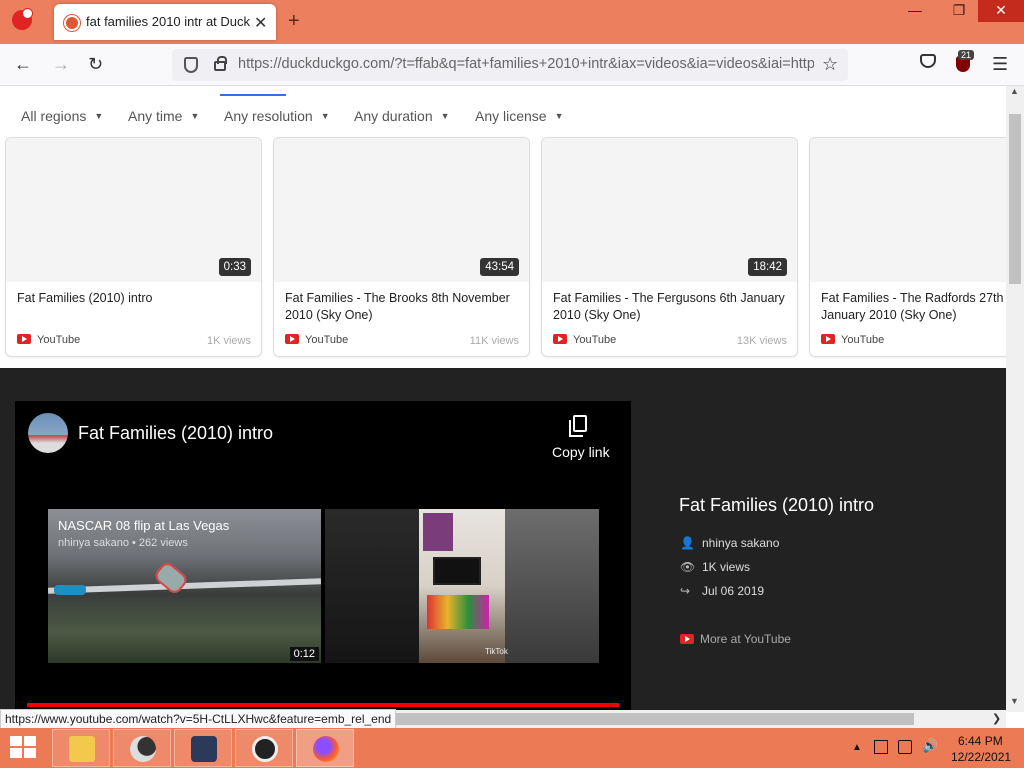 Image resolution: width=1024 pixels, height=768 pixels. What do you see at coordinates (688, 567) in the screenshot?
I see `eye-icon: 👁` at bounding box center [688, 567].